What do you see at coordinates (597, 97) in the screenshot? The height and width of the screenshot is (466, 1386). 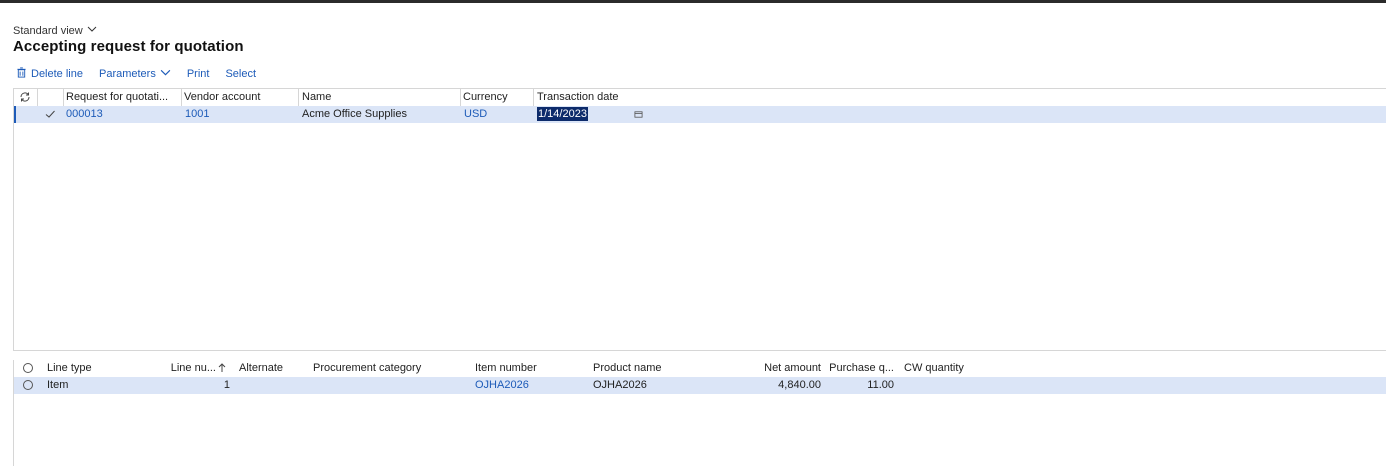 I see `column-header-transaction-date: Transaction date` at bounding box center [597, 97].